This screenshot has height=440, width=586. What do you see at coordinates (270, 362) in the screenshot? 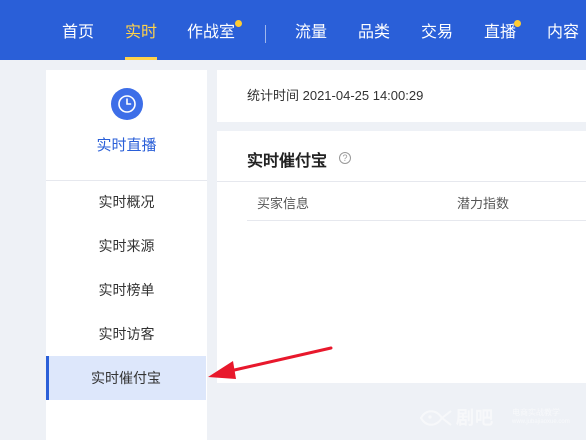
I see `annotation-arrow-icon` at bounding box center [270, 362].